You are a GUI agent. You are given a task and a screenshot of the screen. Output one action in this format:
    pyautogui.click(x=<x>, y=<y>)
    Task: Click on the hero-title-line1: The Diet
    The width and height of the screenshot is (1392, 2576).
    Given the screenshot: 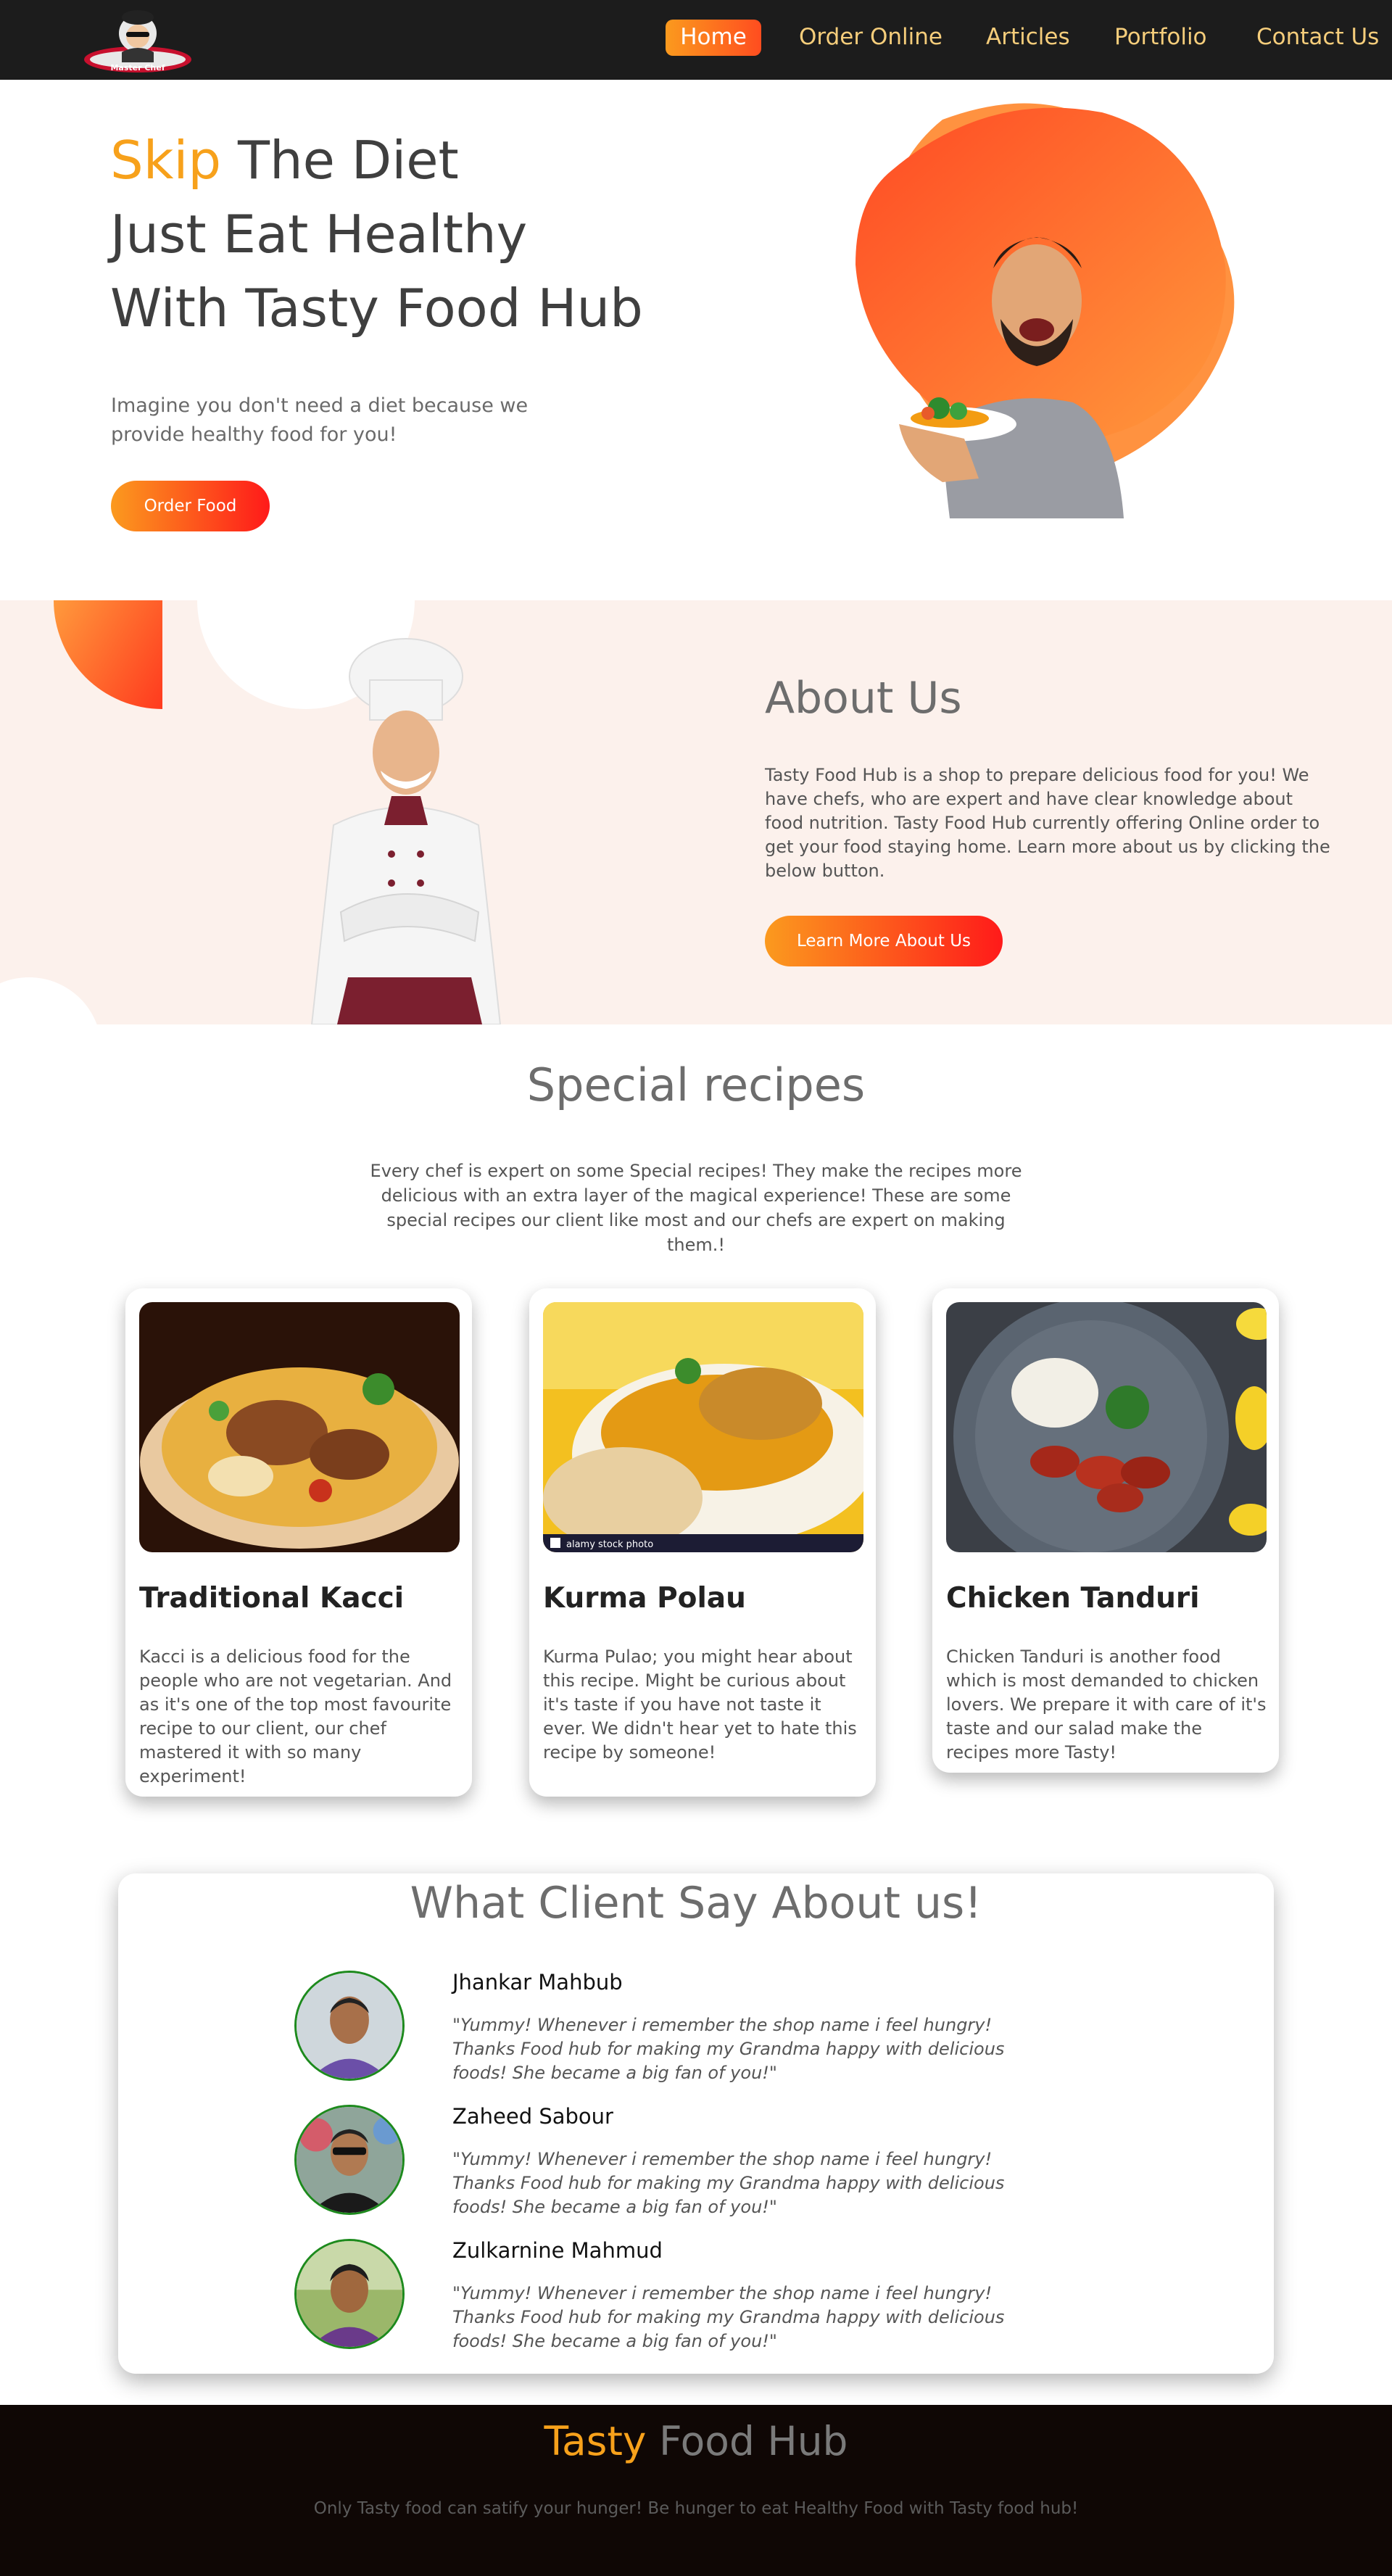 What is the action you would take?
    pyautogui.click(x=340, y=160)
    